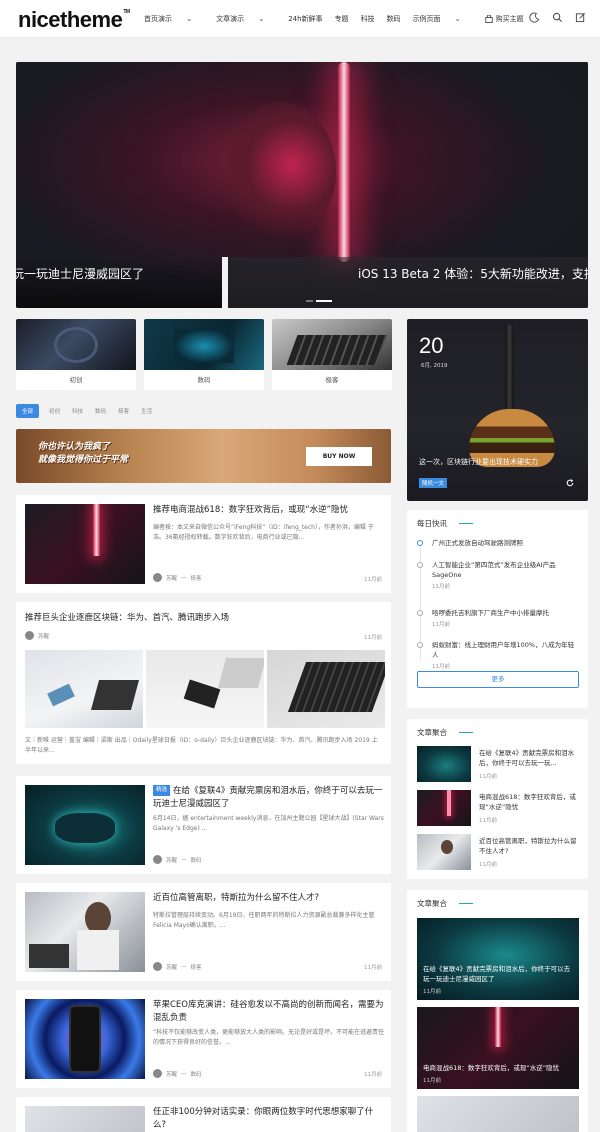  Describe the element at coordinates (174, 19) in the screenshot. I see `nav-item-home: 首页演示 ⌄` at that location.